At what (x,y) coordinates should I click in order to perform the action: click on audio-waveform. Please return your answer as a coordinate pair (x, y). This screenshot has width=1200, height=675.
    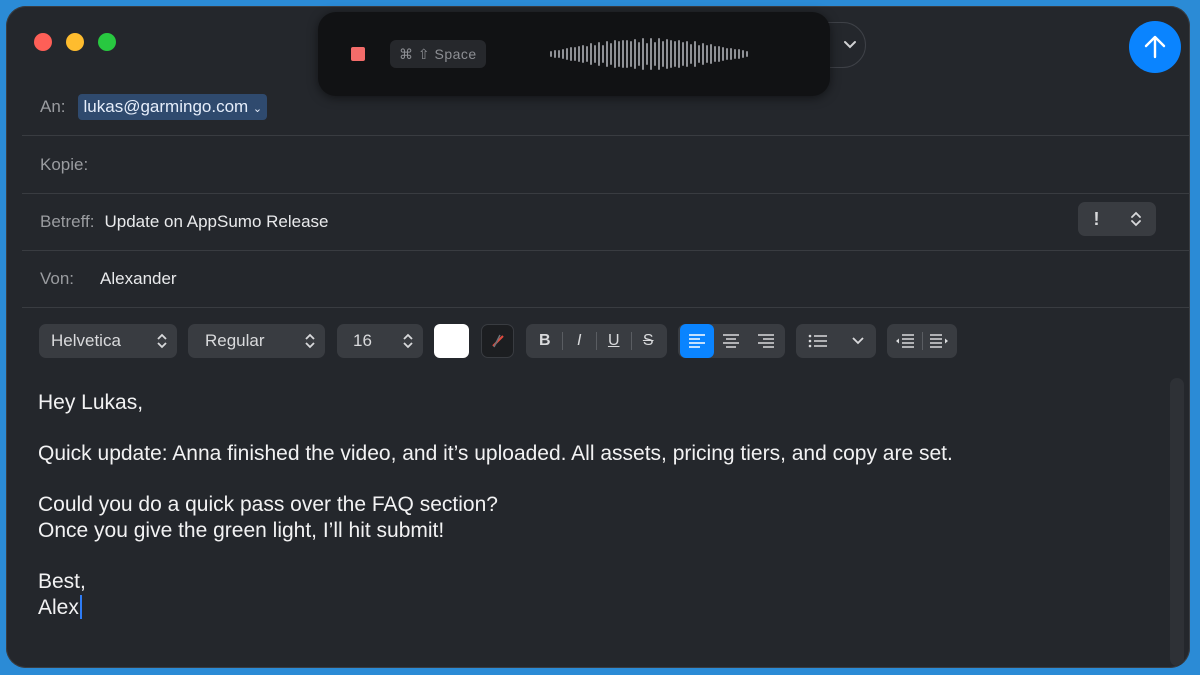
    Looking at the image, I should click on (653, 54).